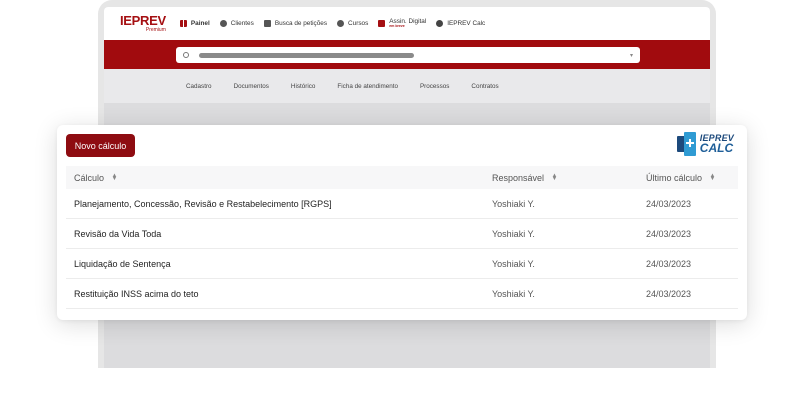 Image resolution: width=804 pixels, height=402 pixels. I want to click on grid-icon, so click(183, 23).